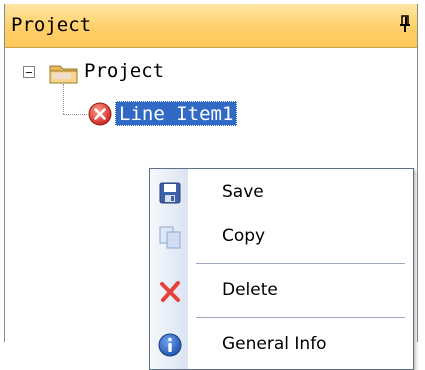 The height and width of the screenshot is (370, 425). What do you see at coordinates (281, 237) in the screenshot?
I see `menu-item-copy: Copy` at bounding box center [281, 237].